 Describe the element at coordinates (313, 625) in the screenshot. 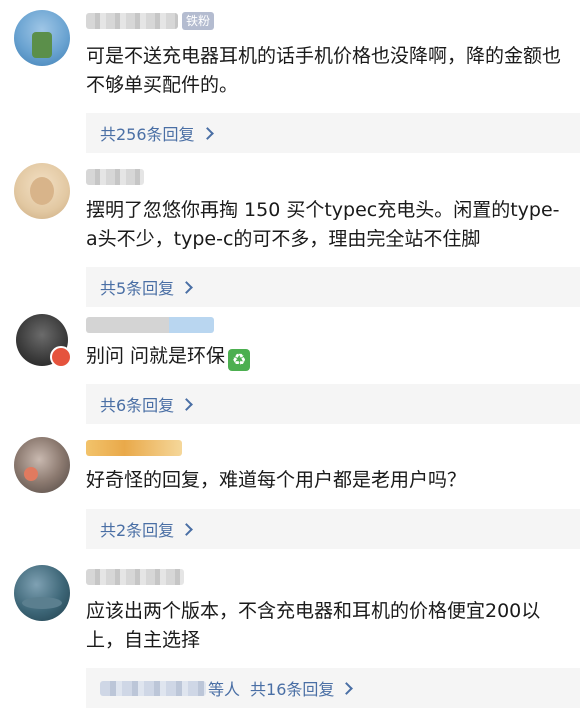

I see `comment-text: 应该出两个版本，不含充电器和耳机的价格便宜200以上，自主选择` at that location.